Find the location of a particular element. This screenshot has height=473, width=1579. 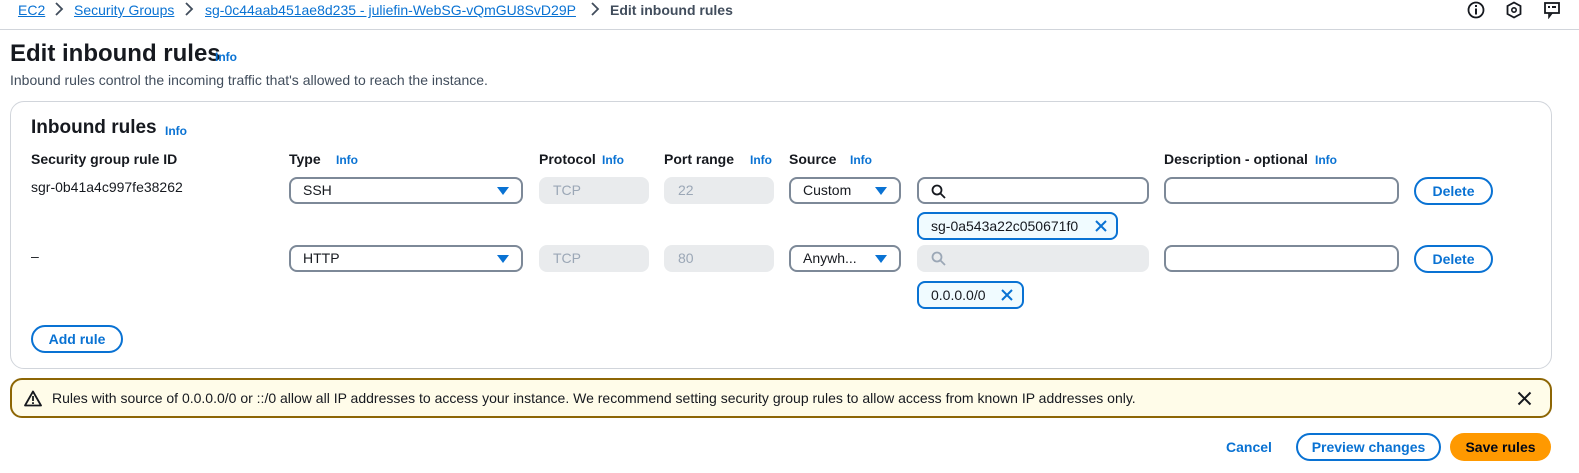

add-rule-button: Add rule is located at coordinates (77, 339).